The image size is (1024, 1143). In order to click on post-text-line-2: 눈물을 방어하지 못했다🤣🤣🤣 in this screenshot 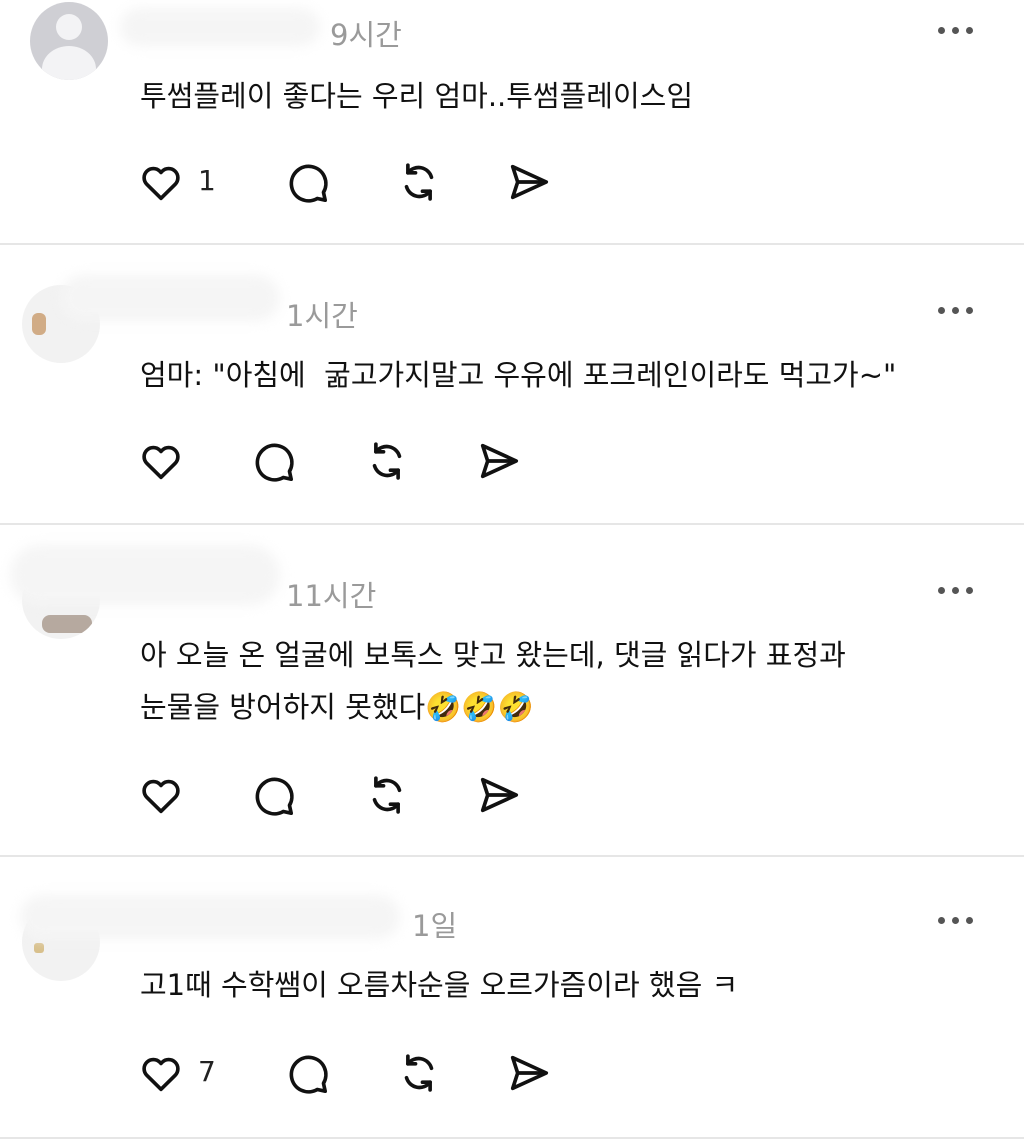, I will do `click(337, 707)`.